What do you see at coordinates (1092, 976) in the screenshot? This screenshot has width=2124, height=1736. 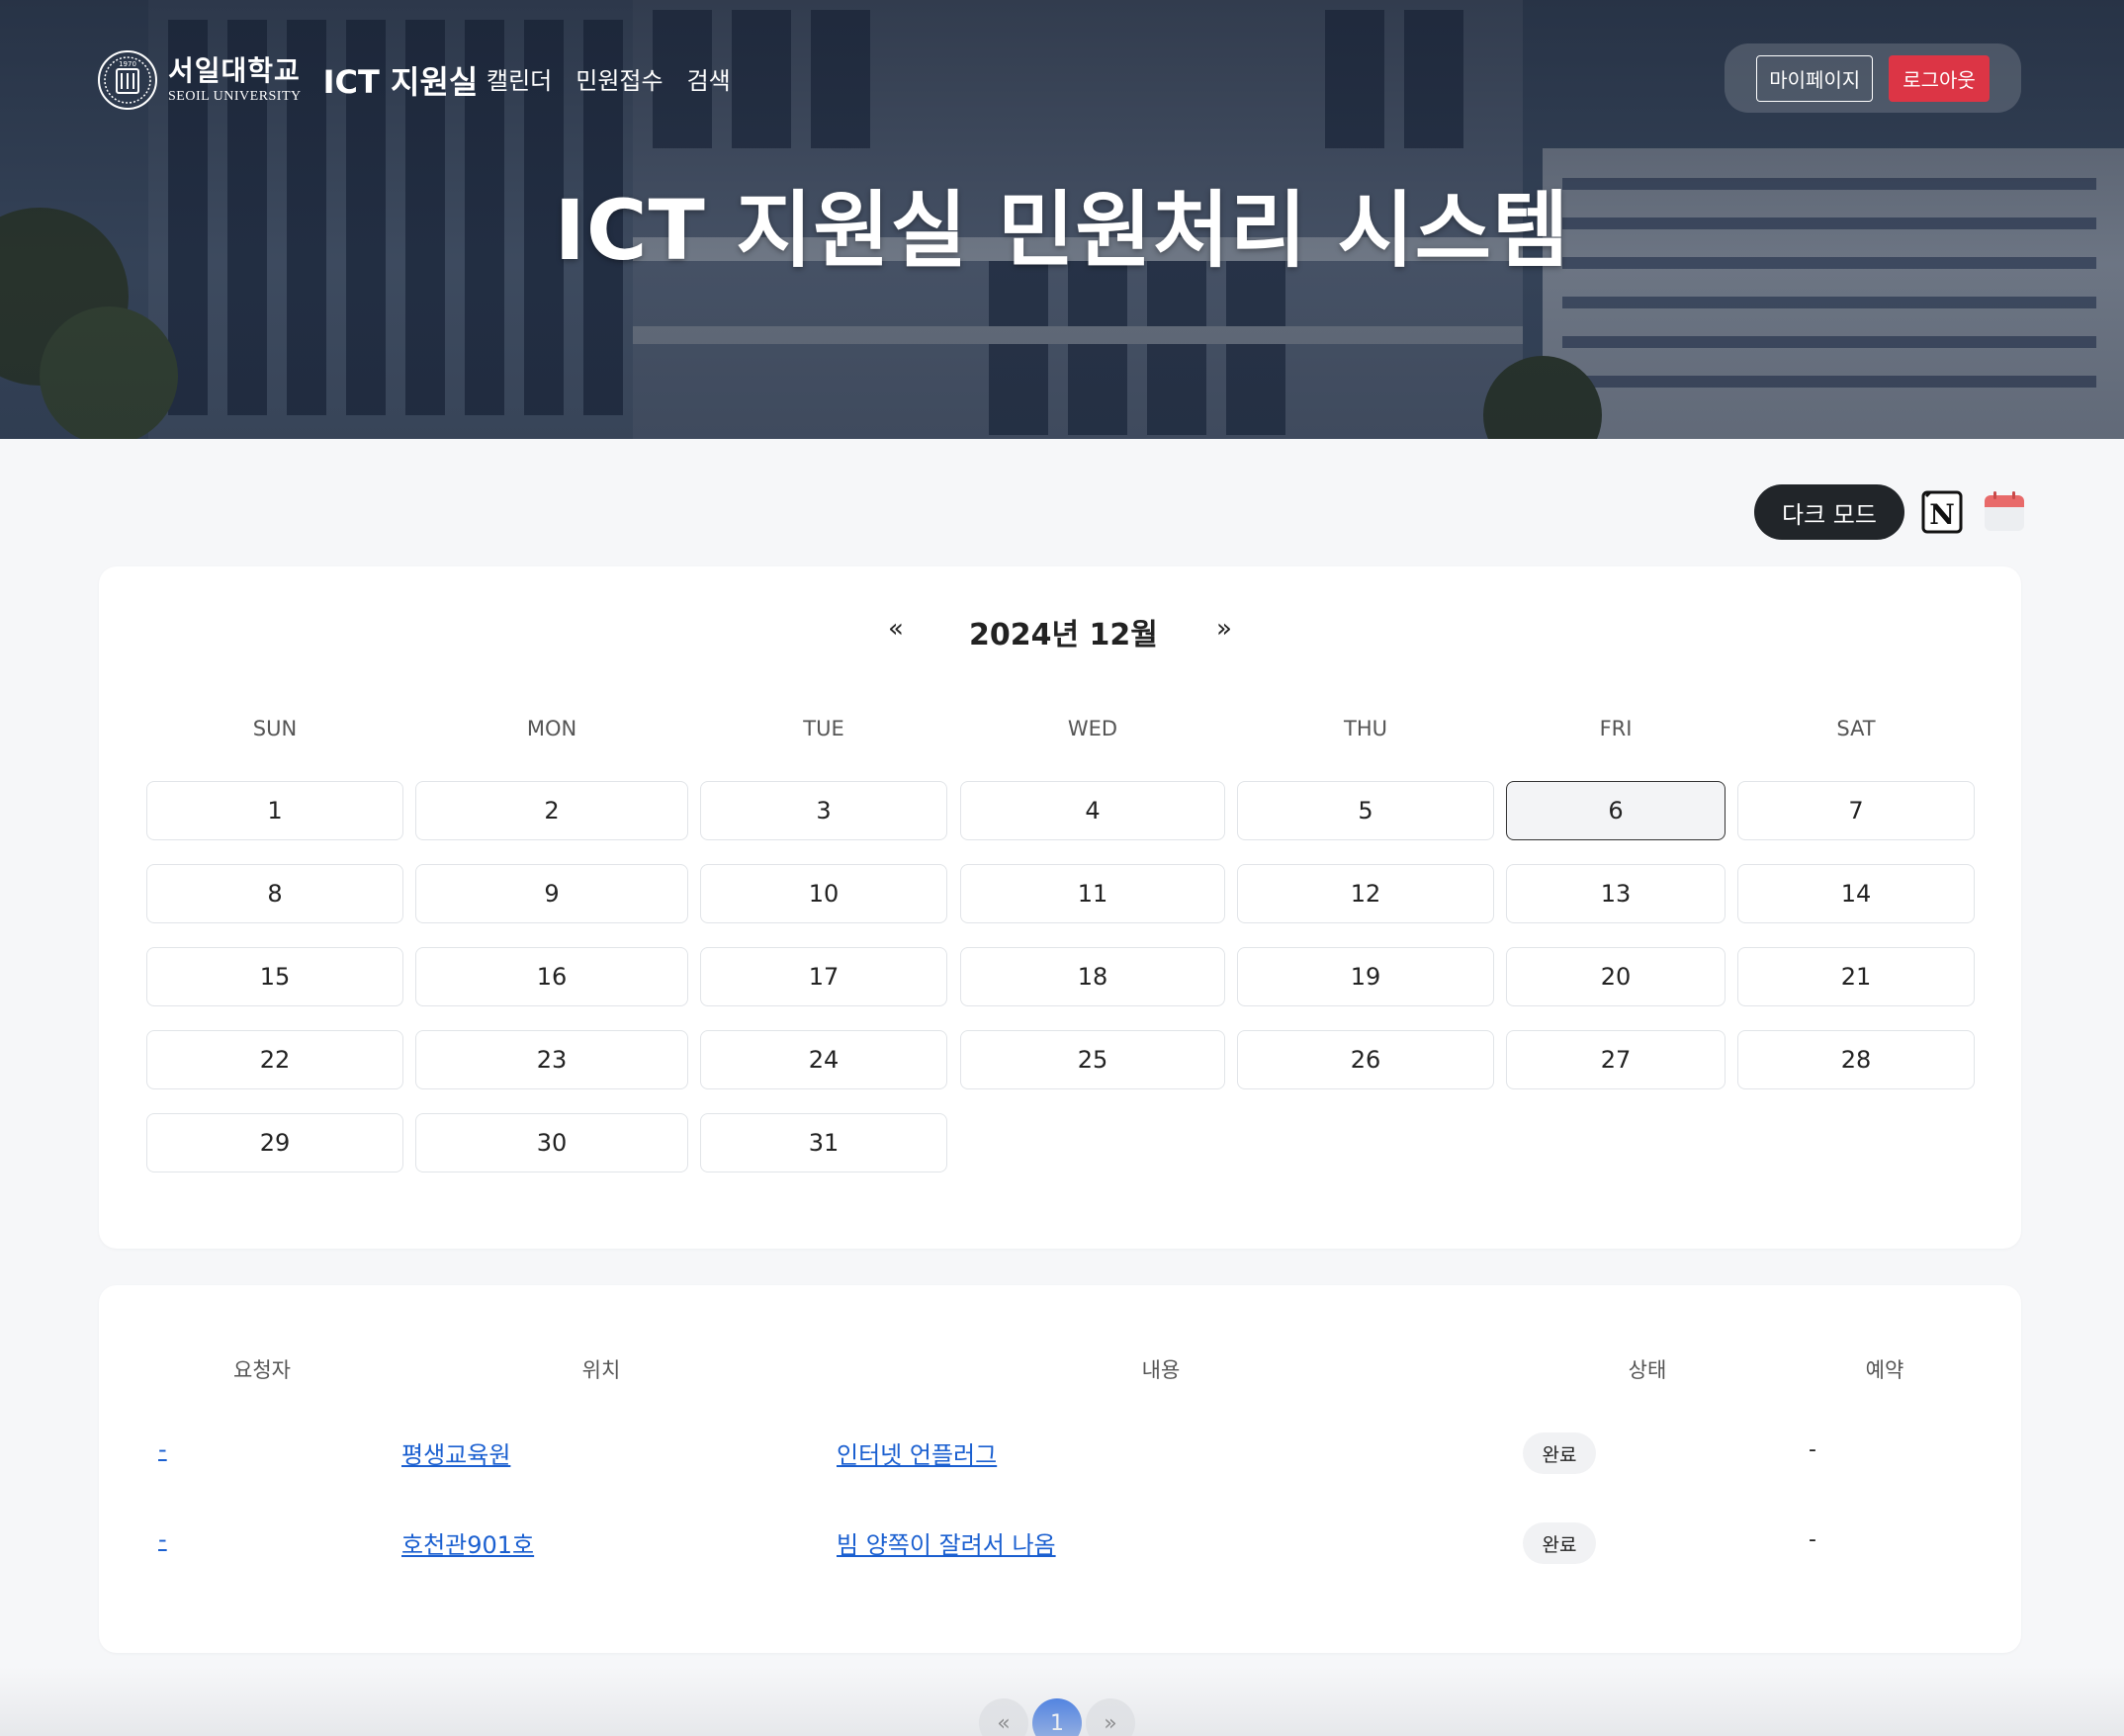 I see `calendar-day-cell: 18` at bounding box center [1092, 976].